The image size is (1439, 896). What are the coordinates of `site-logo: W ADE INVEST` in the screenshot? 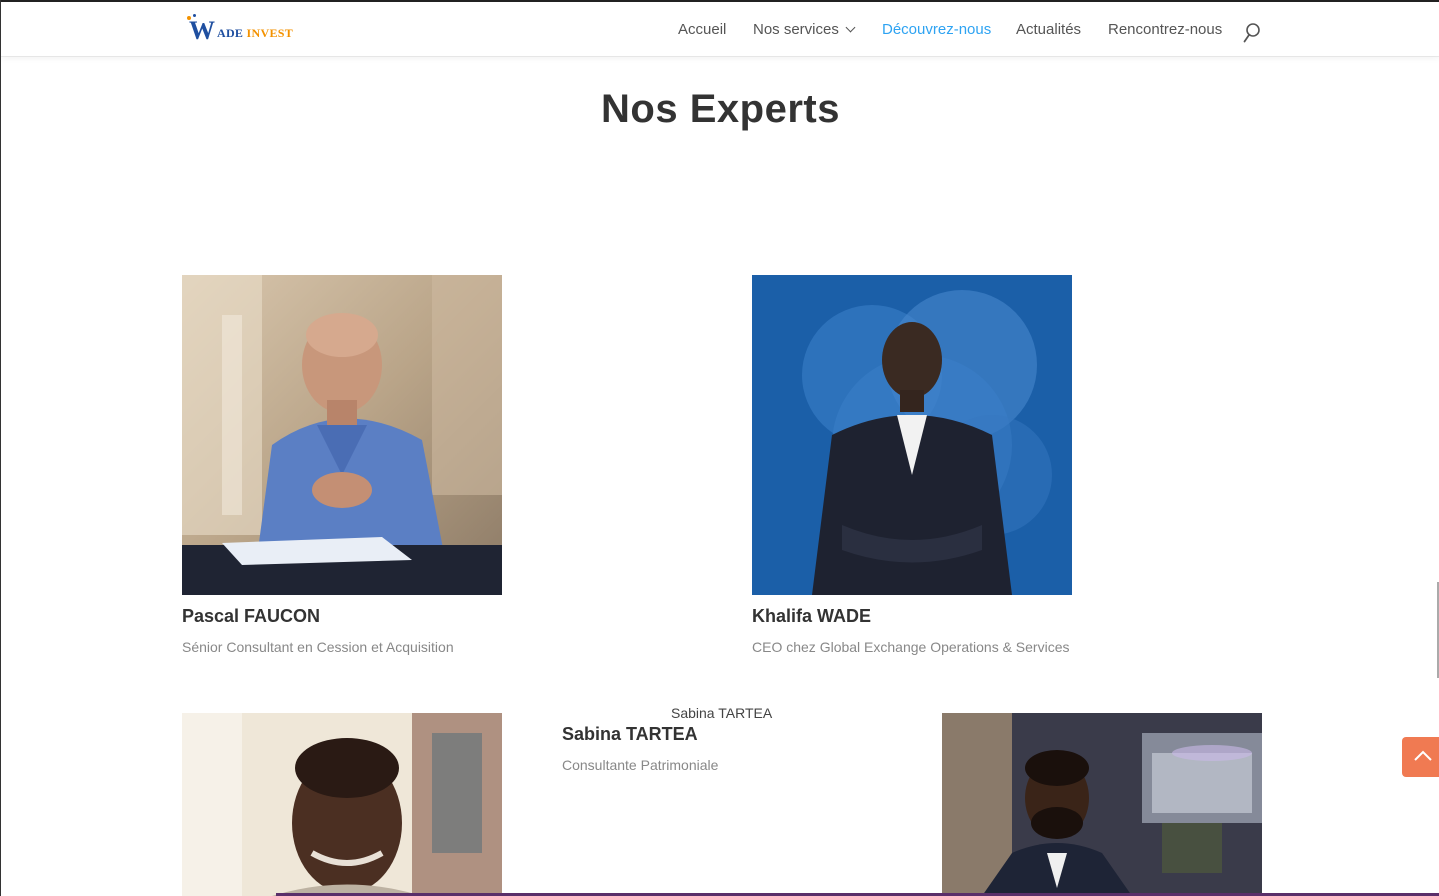 It's located at (240, 29).